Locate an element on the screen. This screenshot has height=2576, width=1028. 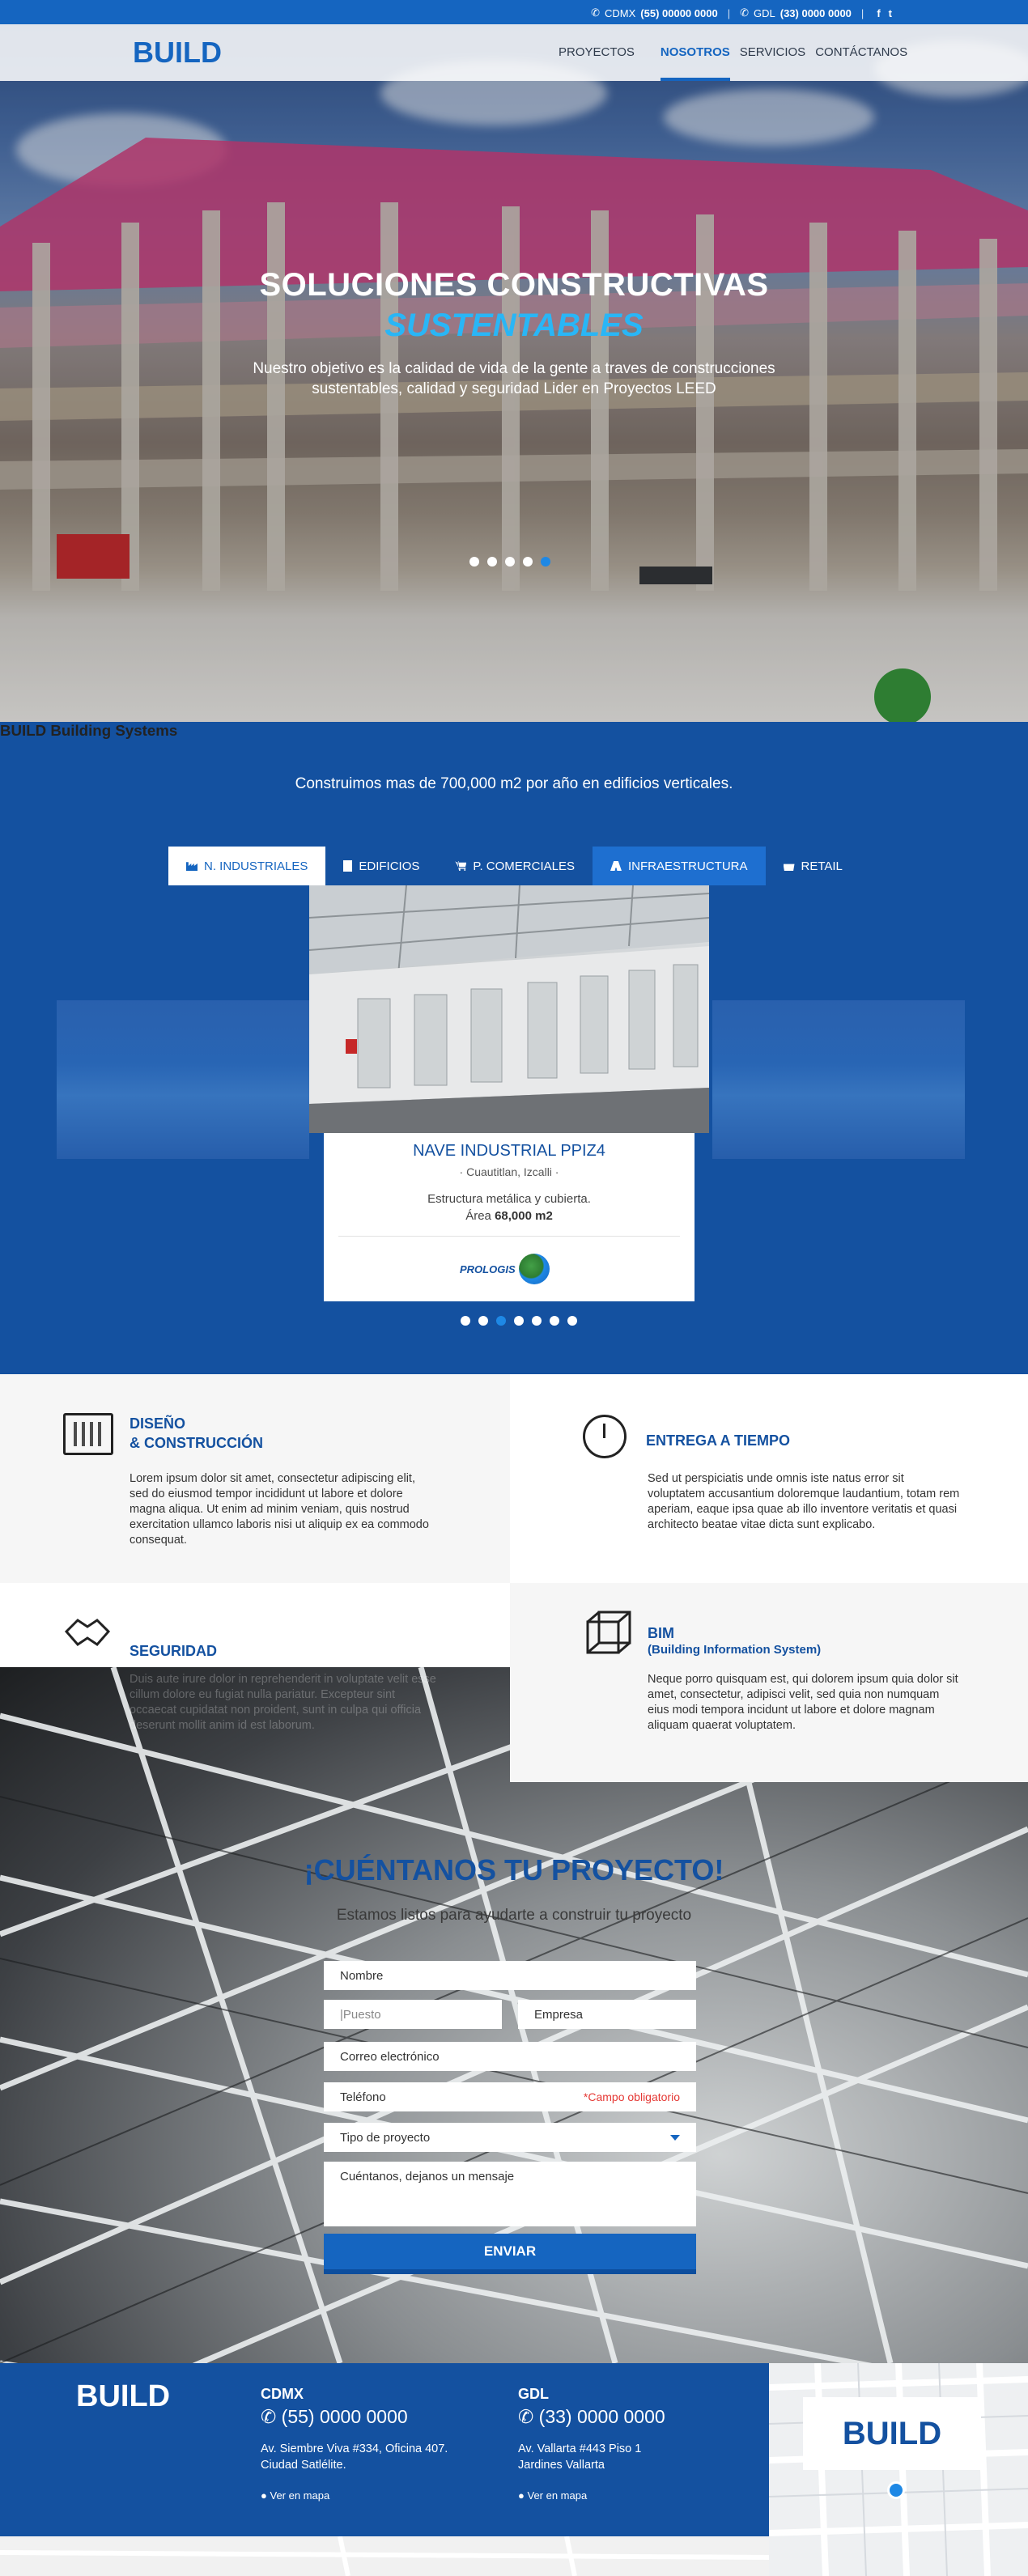
tab-edificios: EDIFICIOS is located at coordinates (381, 866).